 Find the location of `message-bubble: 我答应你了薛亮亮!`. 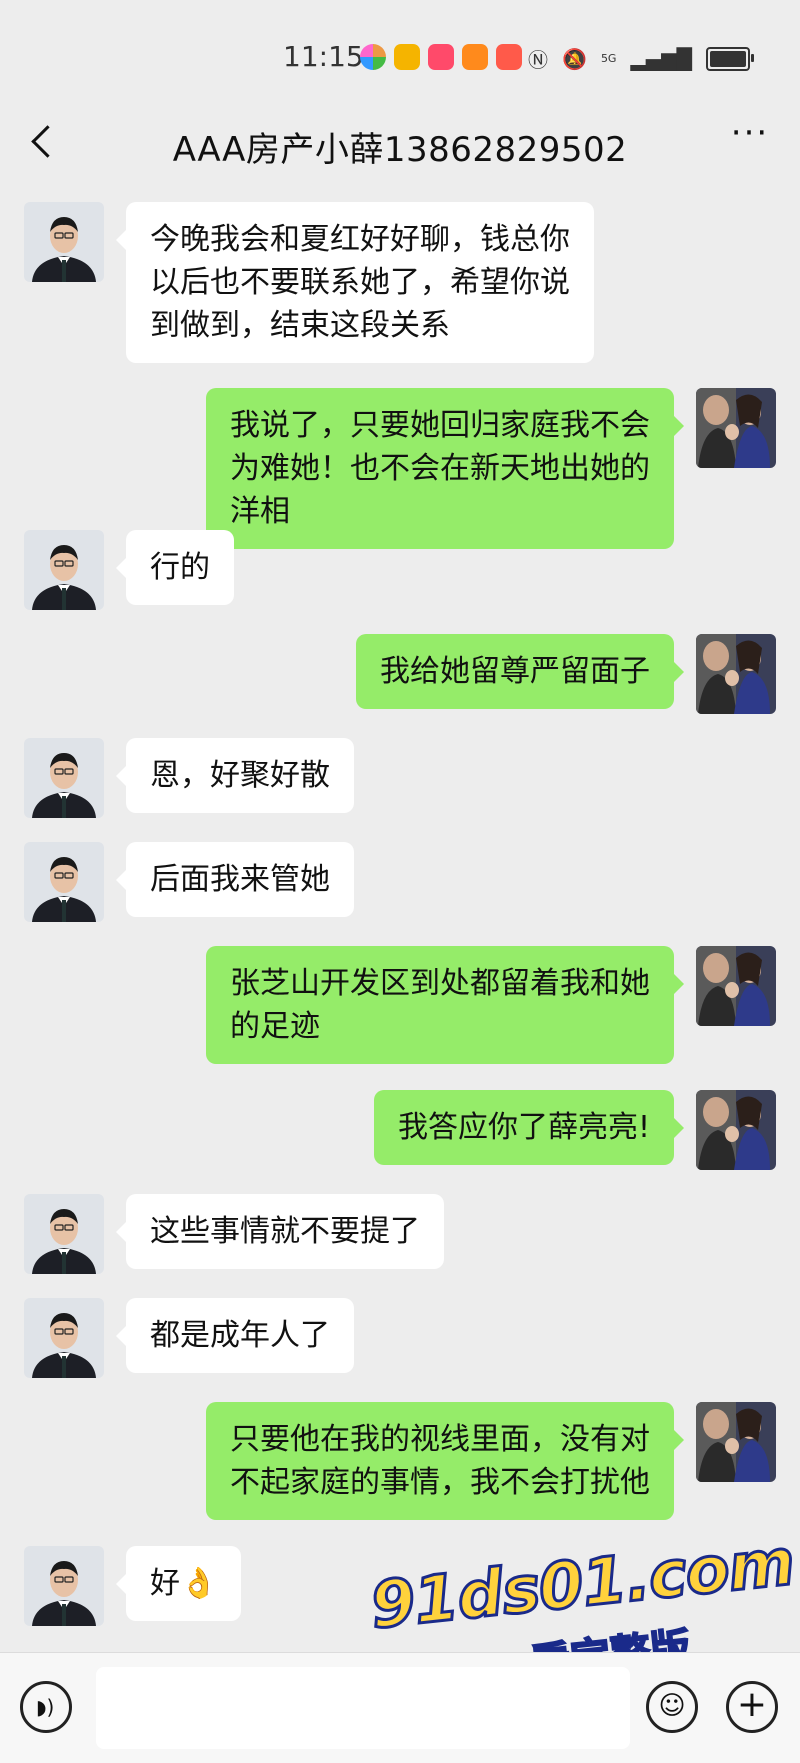

message-bubble: 我答应你了薛亮亮! is located at coordinates (529, 1127).